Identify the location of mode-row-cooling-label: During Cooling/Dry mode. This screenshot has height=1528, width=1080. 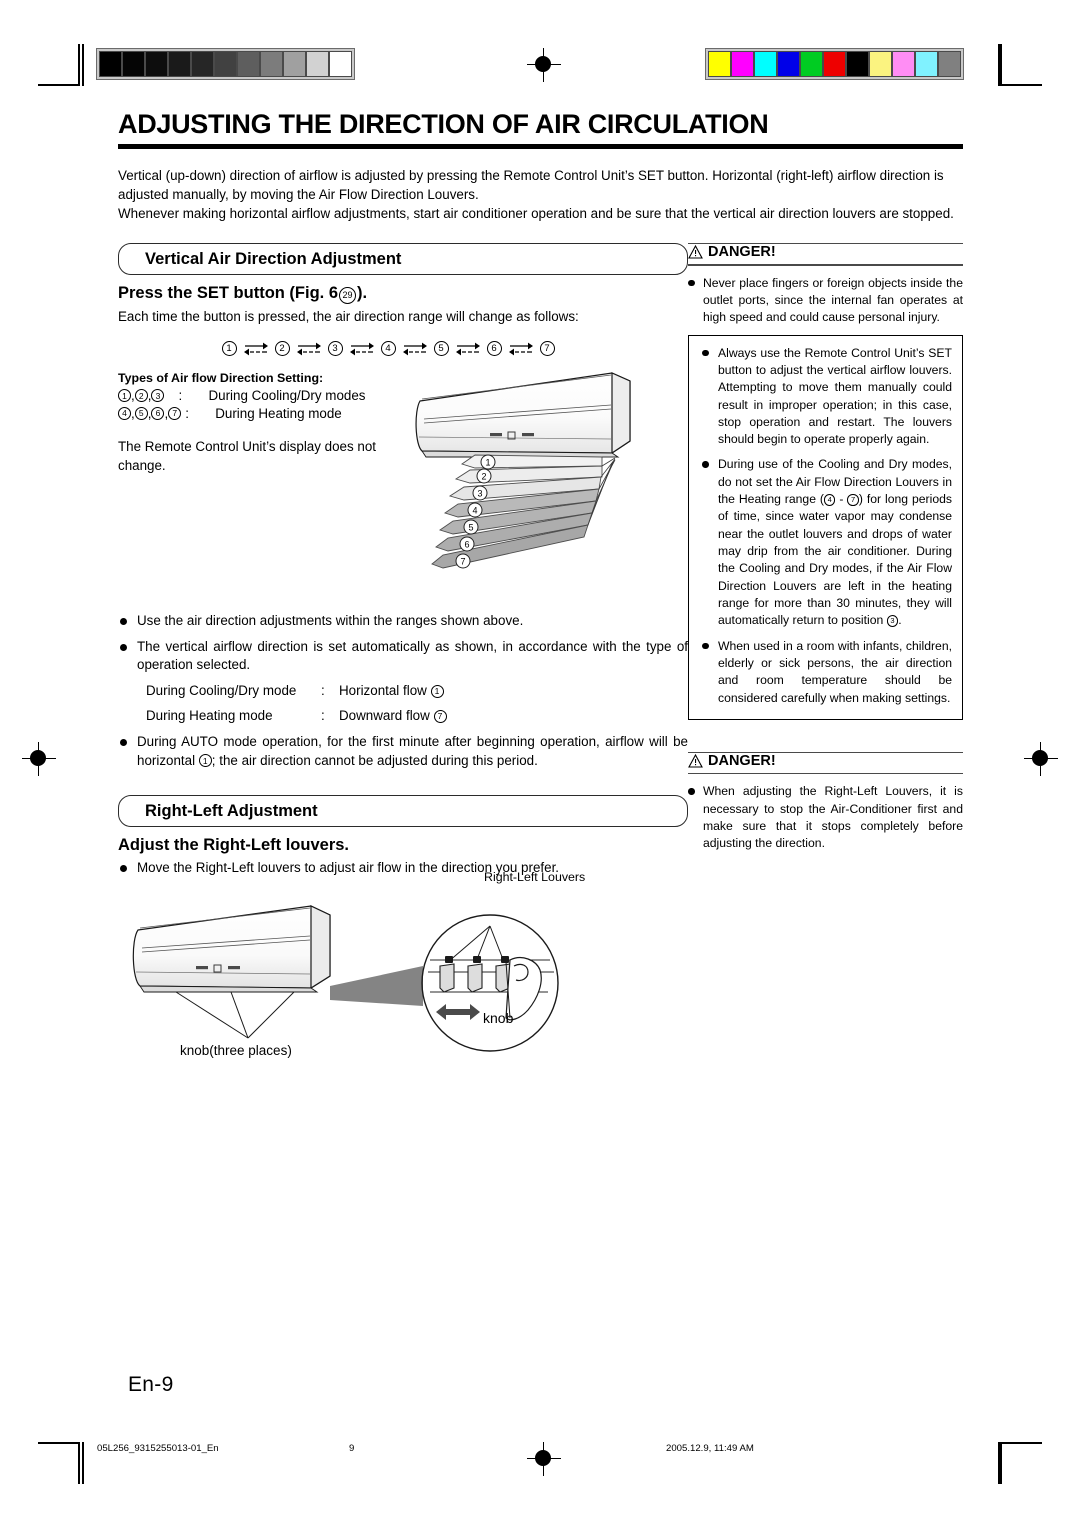
(221, 691).